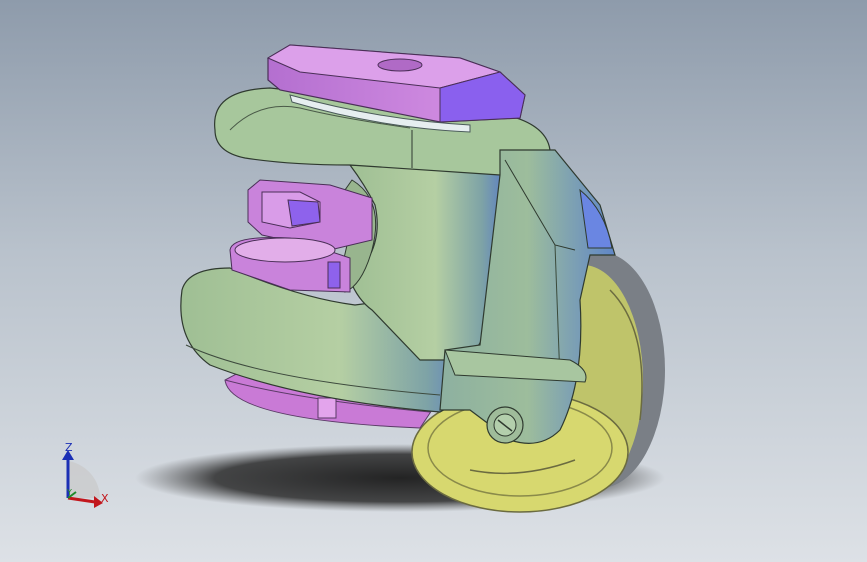 The image size is (867, 562). What do you see at coordinates (83, 476) in the screenshot?
I see `orientation-triad: Z X Y` at bounding box center [83, 476].